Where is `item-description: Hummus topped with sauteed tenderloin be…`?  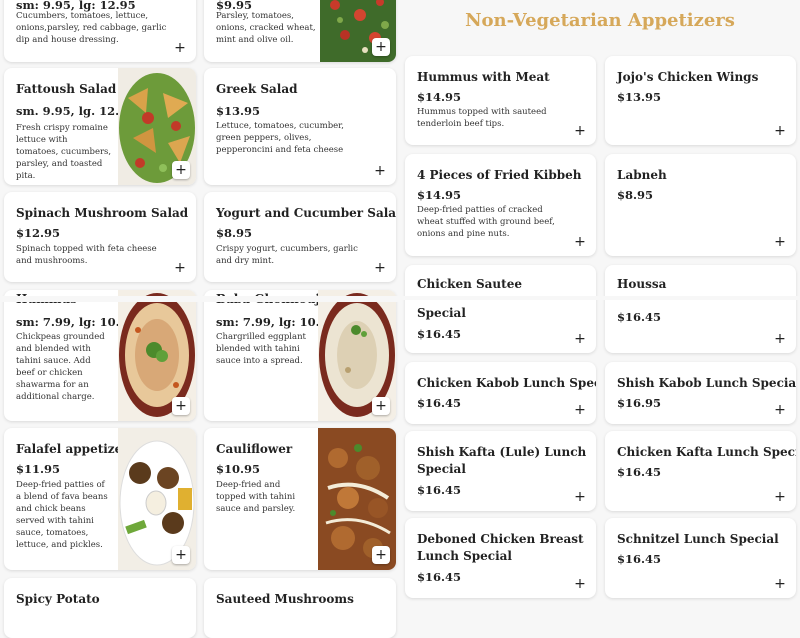 item-description: Hummus topped with sauteed tenderloin be… is located at coordinates (482, 118).